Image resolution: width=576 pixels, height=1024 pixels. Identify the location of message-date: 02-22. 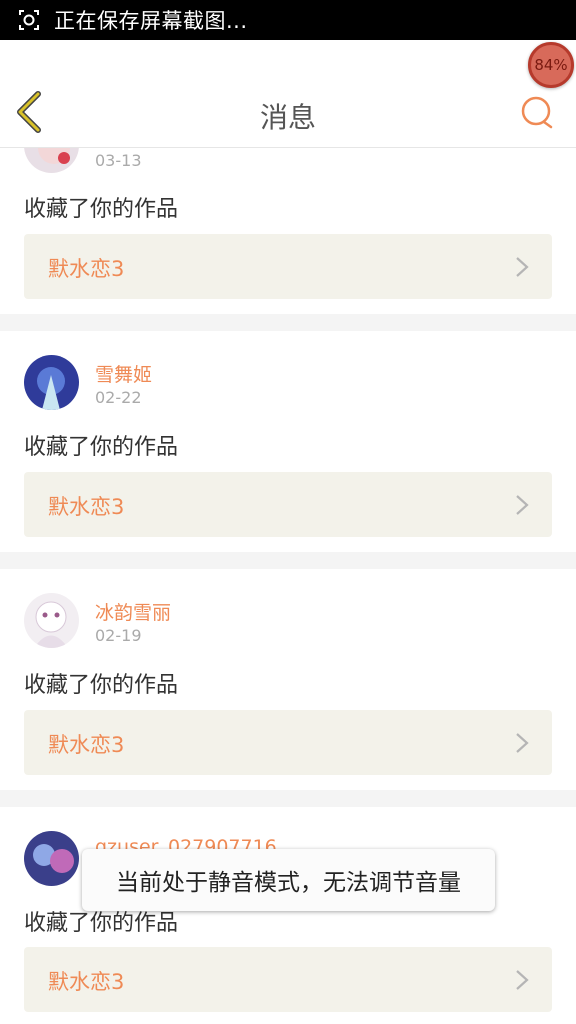
(118, 397).